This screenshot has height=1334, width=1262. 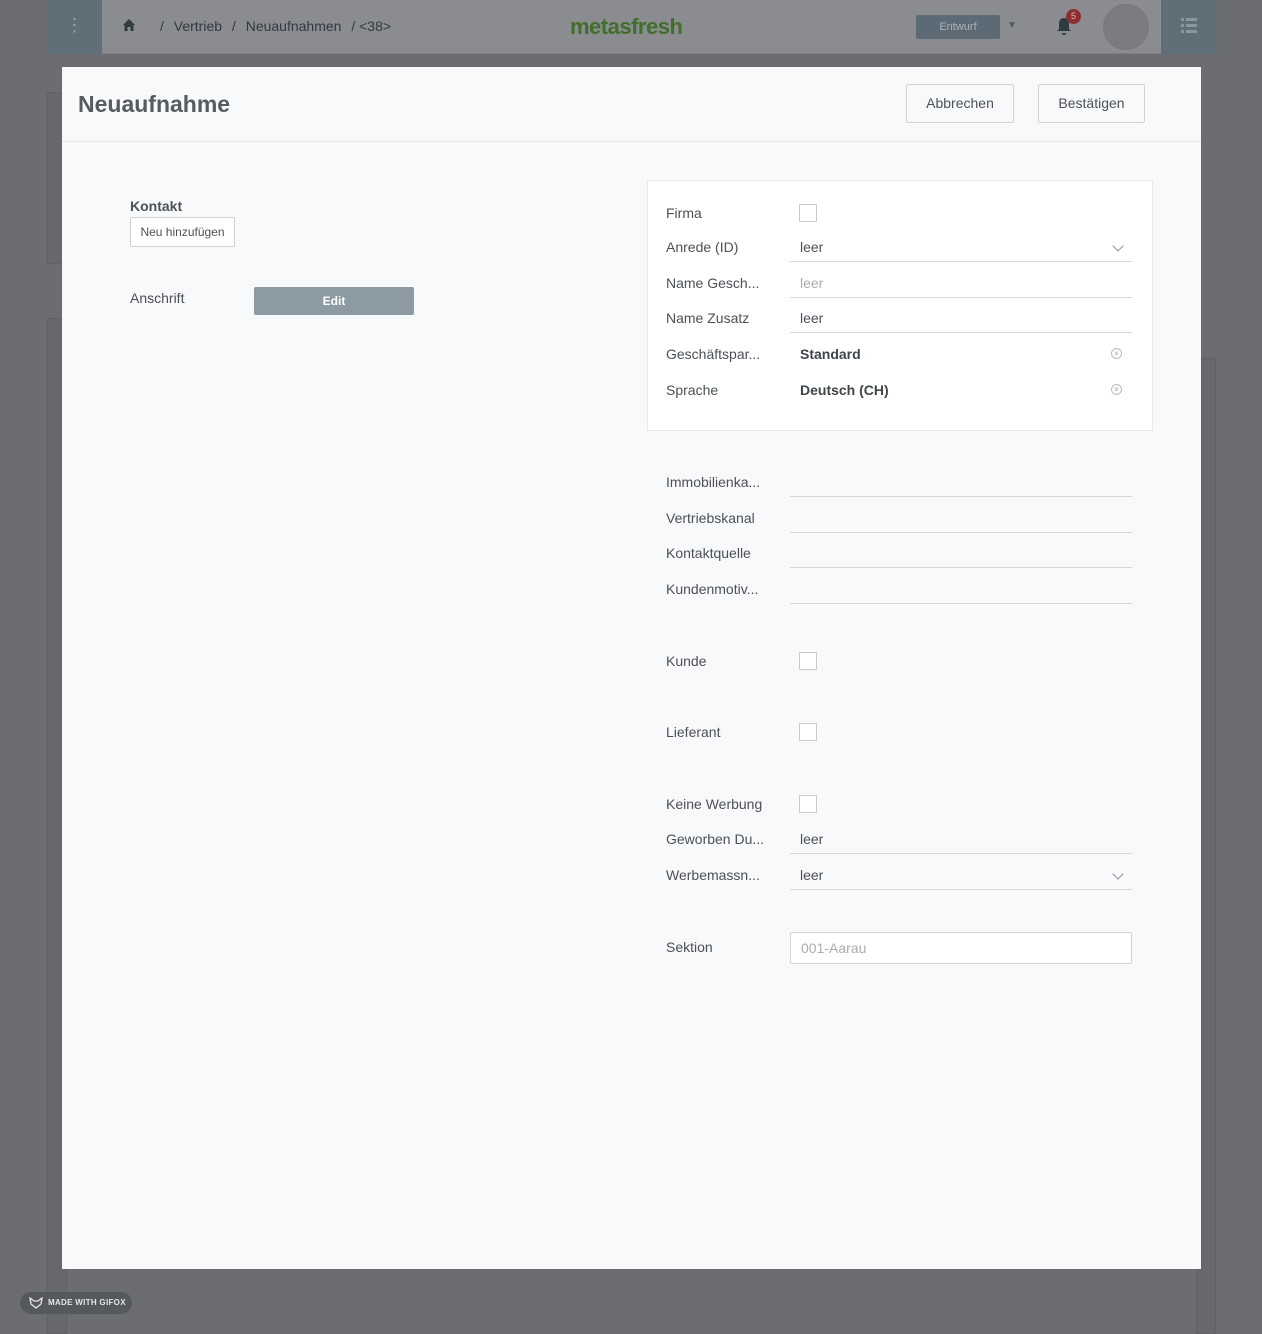 What do you see at coordinates (961, 482) in the screenshot?
I see `immobilien-input` at bounding box center [961, 482].